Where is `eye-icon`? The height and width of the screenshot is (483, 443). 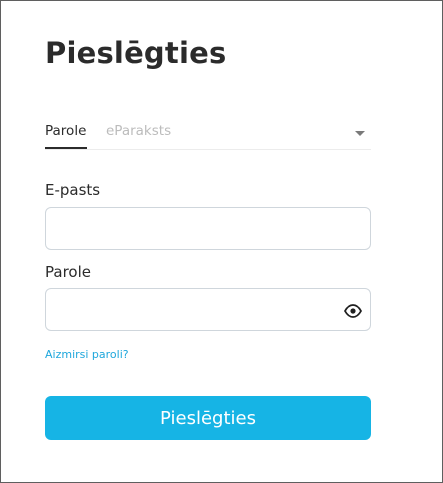
eye-icon is located at coordinates (353, 310).